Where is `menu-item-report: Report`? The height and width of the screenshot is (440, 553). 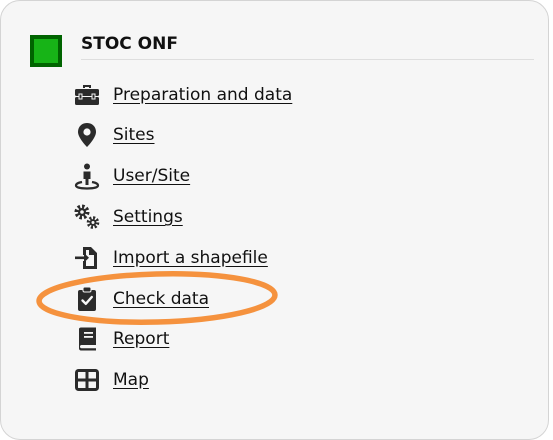
menu-item-report: Report is located at coordinates (121, 339).